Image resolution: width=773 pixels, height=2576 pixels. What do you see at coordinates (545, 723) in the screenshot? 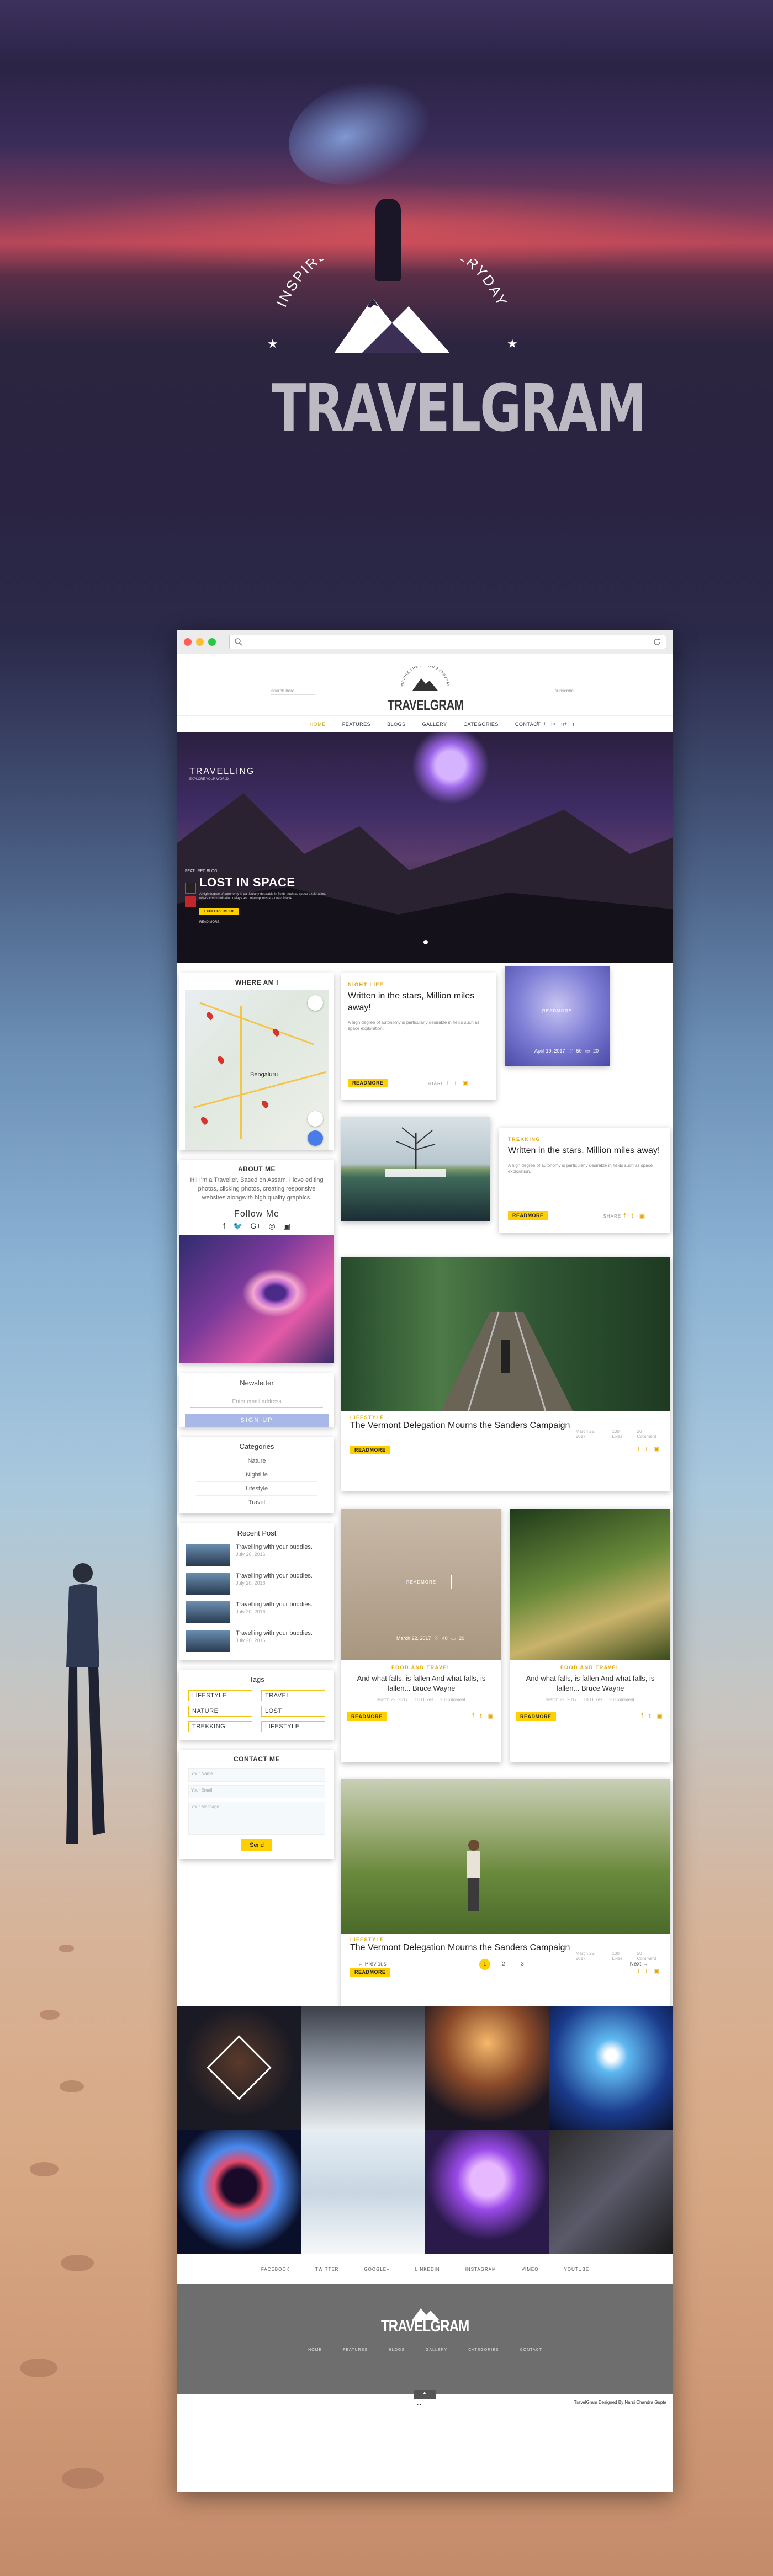
I see `twitter-icon: t` at bounding box center [545, 723].